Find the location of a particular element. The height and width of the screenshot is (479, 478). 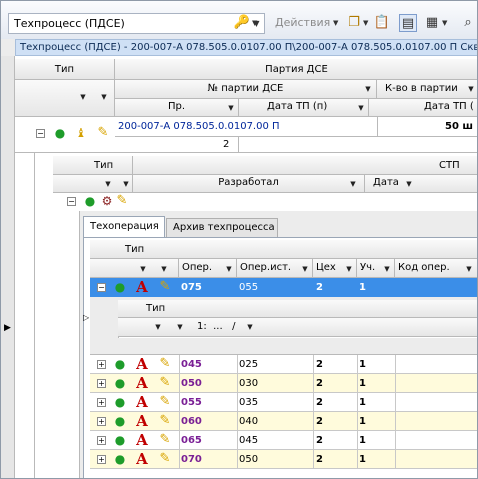

op-src: 055 is located at coordinates (249, 287).